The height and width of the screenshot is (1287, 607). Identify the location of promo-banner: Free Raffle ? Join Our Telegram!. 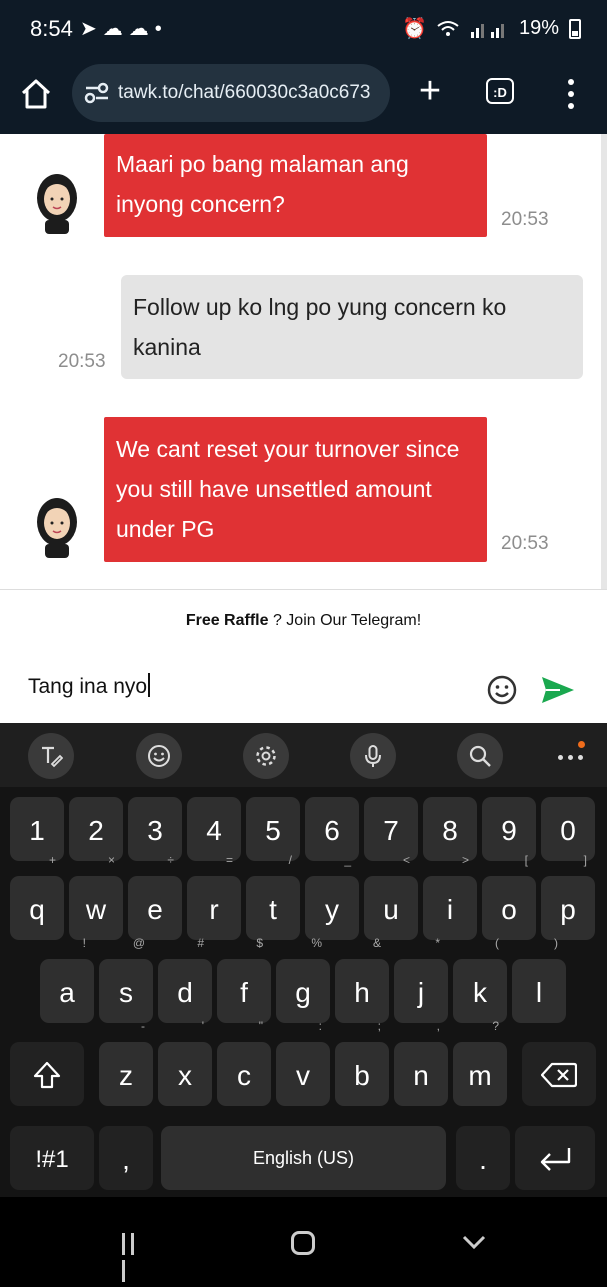
(303, 620).